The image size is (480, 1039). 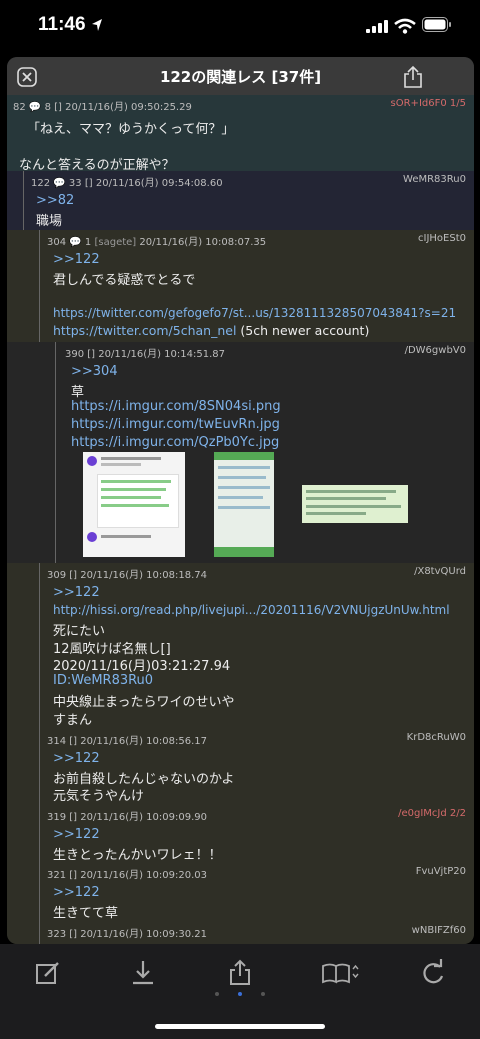 I want to click on post-text: (5ch newer account), so click(x=305, y=330).